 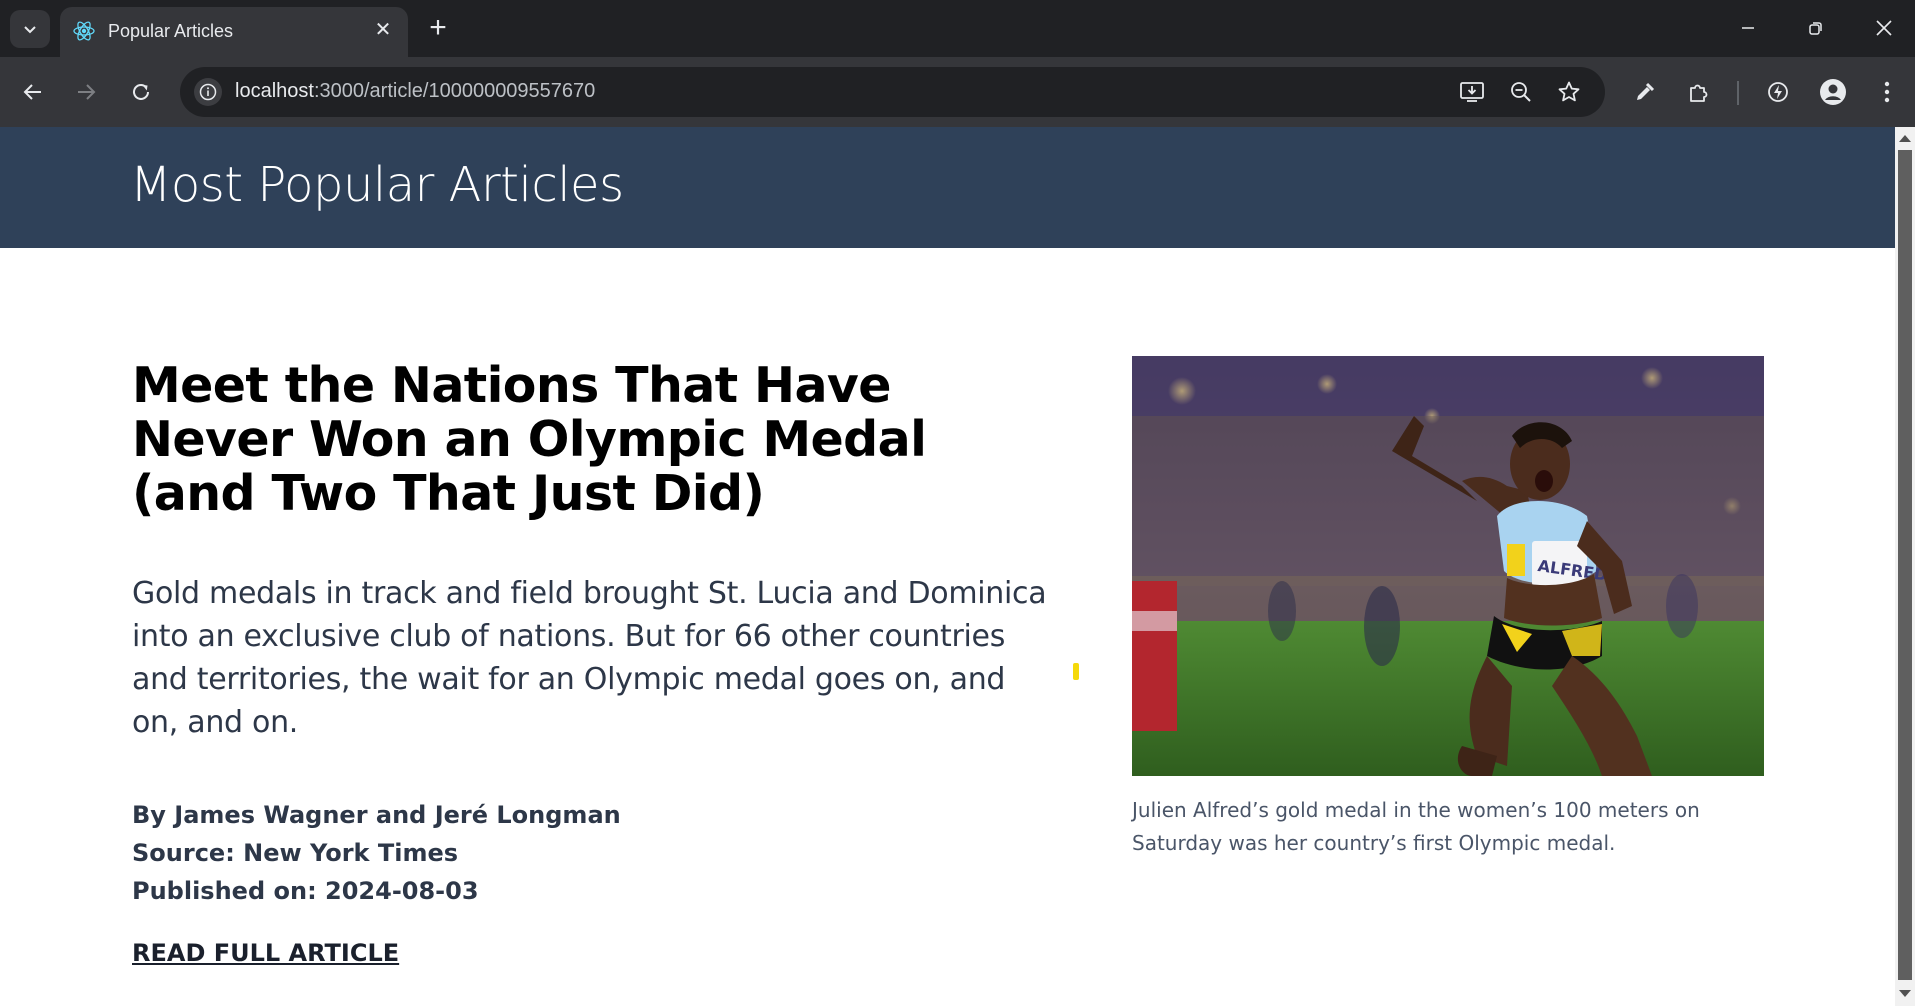 I want to click on page-scrollbar, so click(x=1905, y=566).